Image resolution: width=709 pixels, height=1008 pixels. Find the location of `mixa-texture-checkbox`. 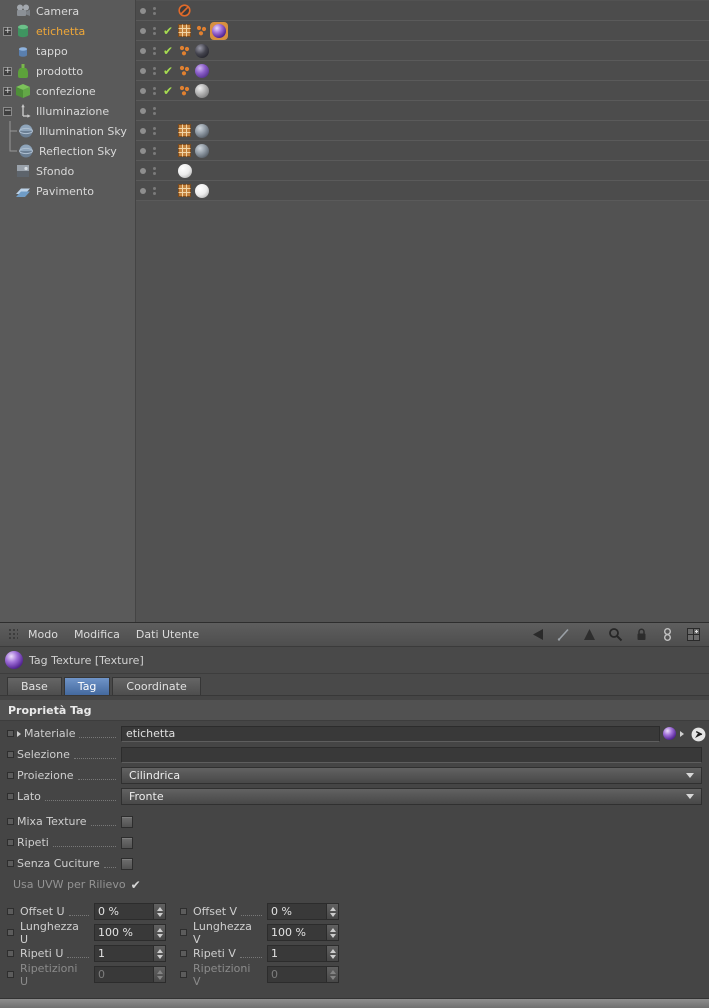

mixa-texture-checkbox is located at coordinates (127, 821).